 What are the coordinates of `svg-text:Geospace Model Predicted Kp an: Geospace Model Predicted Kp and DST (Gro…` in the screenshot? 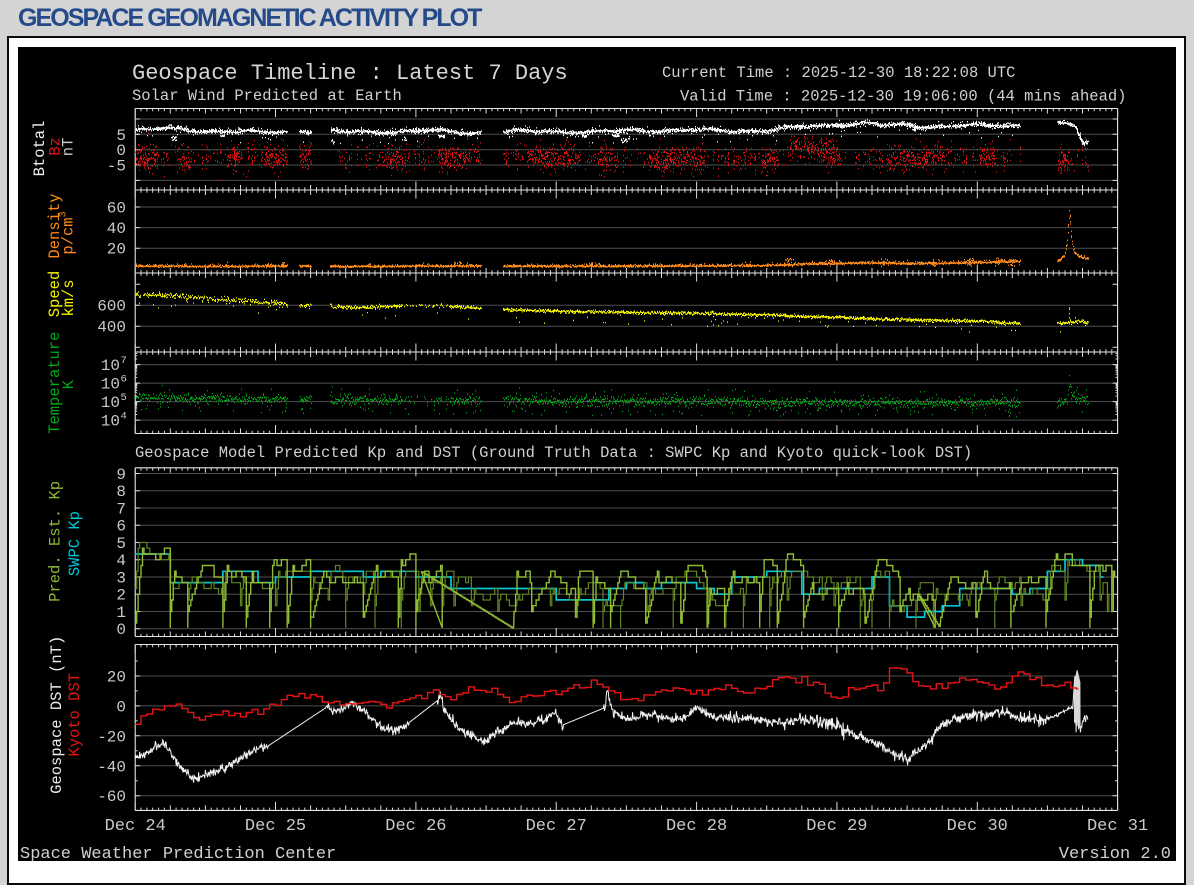 It's located at (553, 453).